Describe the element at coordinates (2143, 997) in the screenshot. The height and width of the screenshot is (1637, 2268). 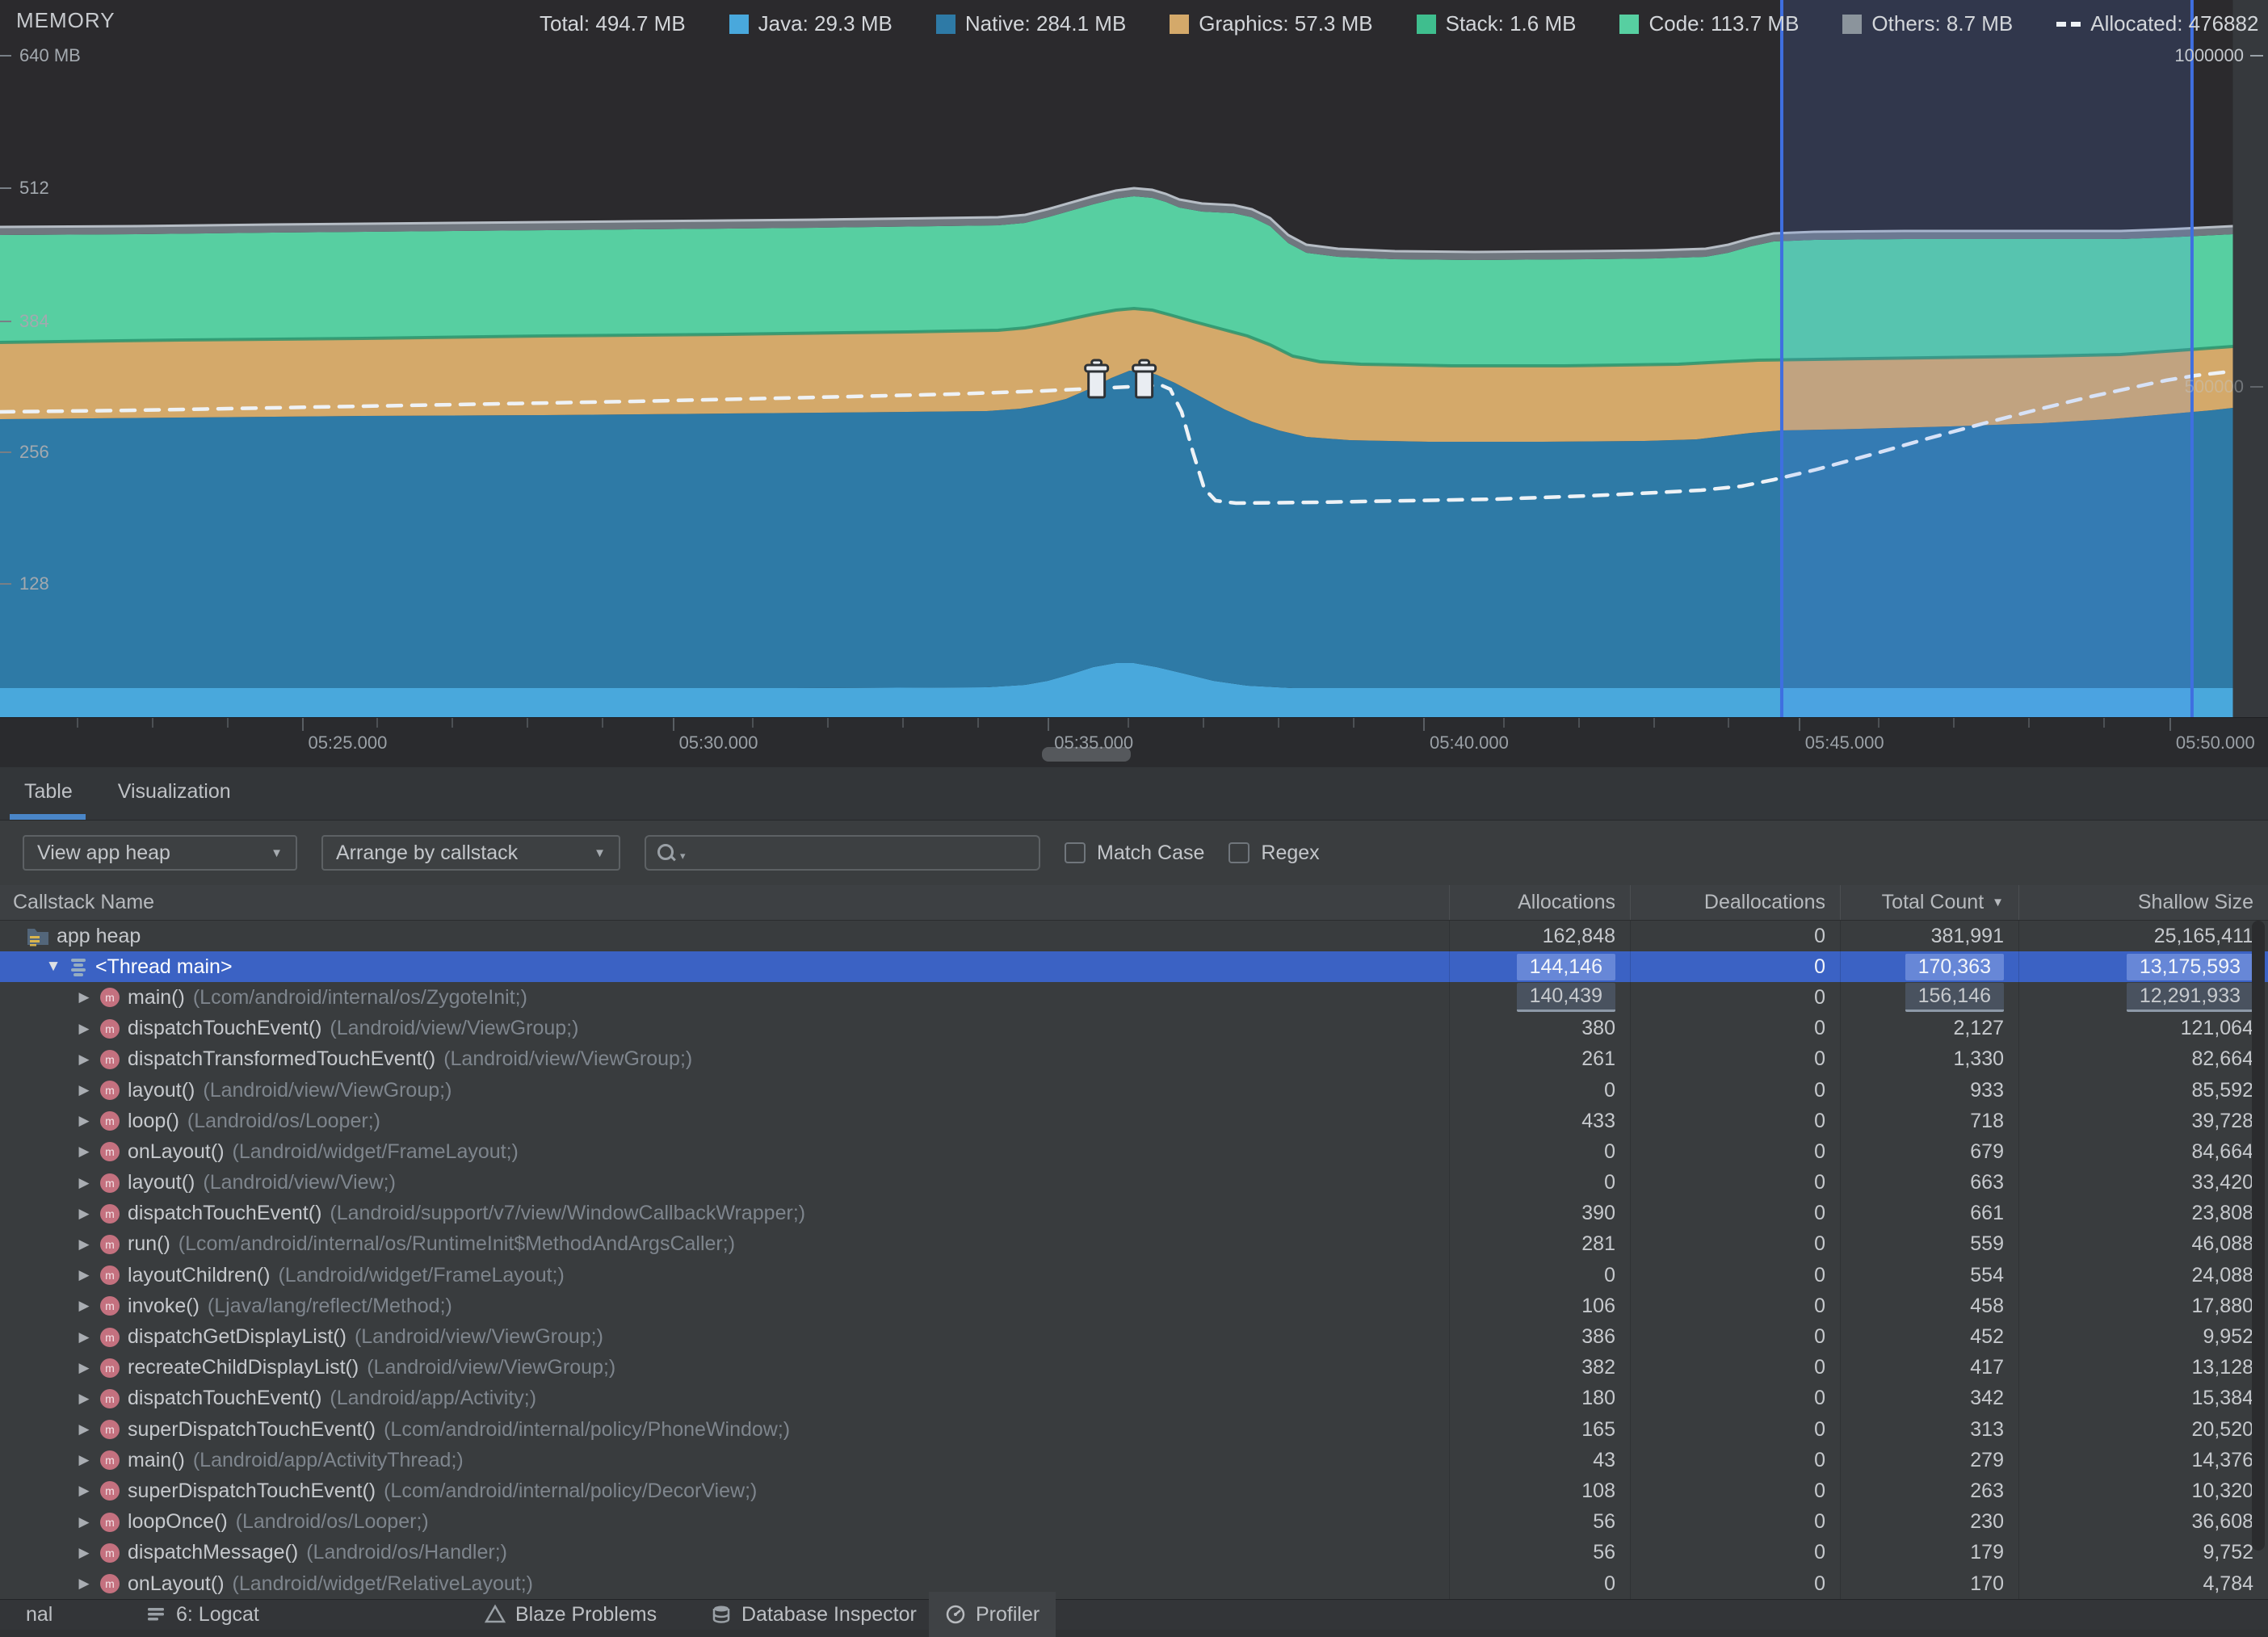
I see `shallow-size-cell: 12,291,933` at that location.